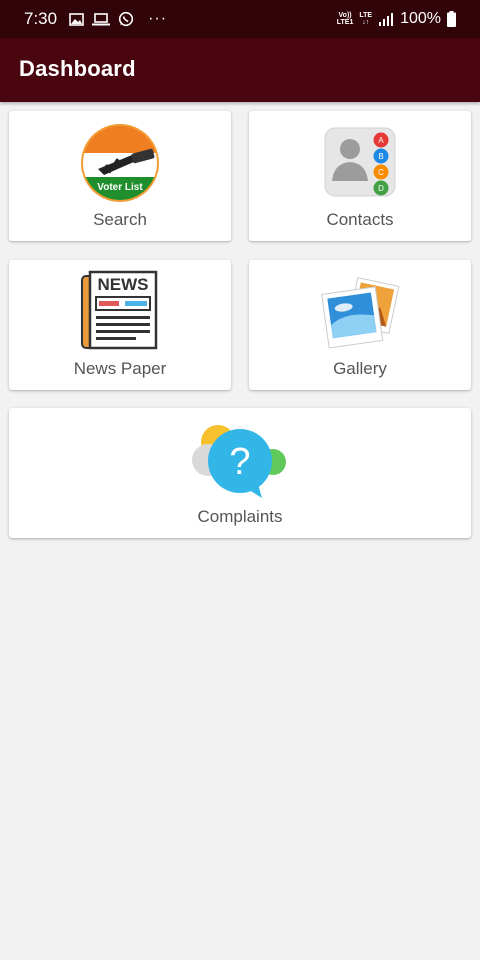 The height and width of the screenshot is (960, 480). I want to click on svg-text: C, so click(381, 172).